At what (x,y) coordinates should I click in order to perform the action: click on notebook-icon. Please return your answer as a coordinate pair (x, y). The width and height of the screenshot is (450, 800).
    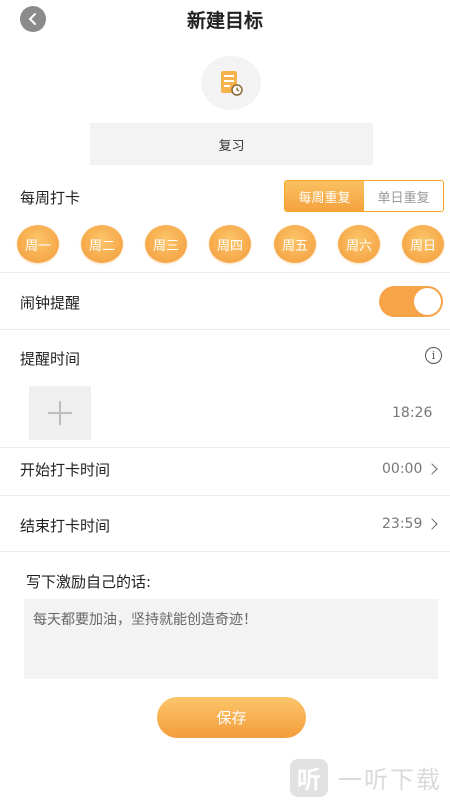
    Looking at the image, I should click on (232, 83).